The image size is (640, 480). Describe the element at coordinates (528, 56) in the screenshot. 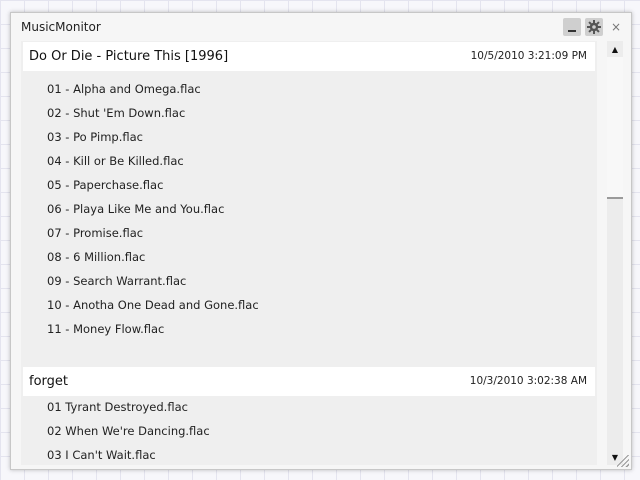

I see `album-date: 10/5/2010 3:21:09 PM` at that location.